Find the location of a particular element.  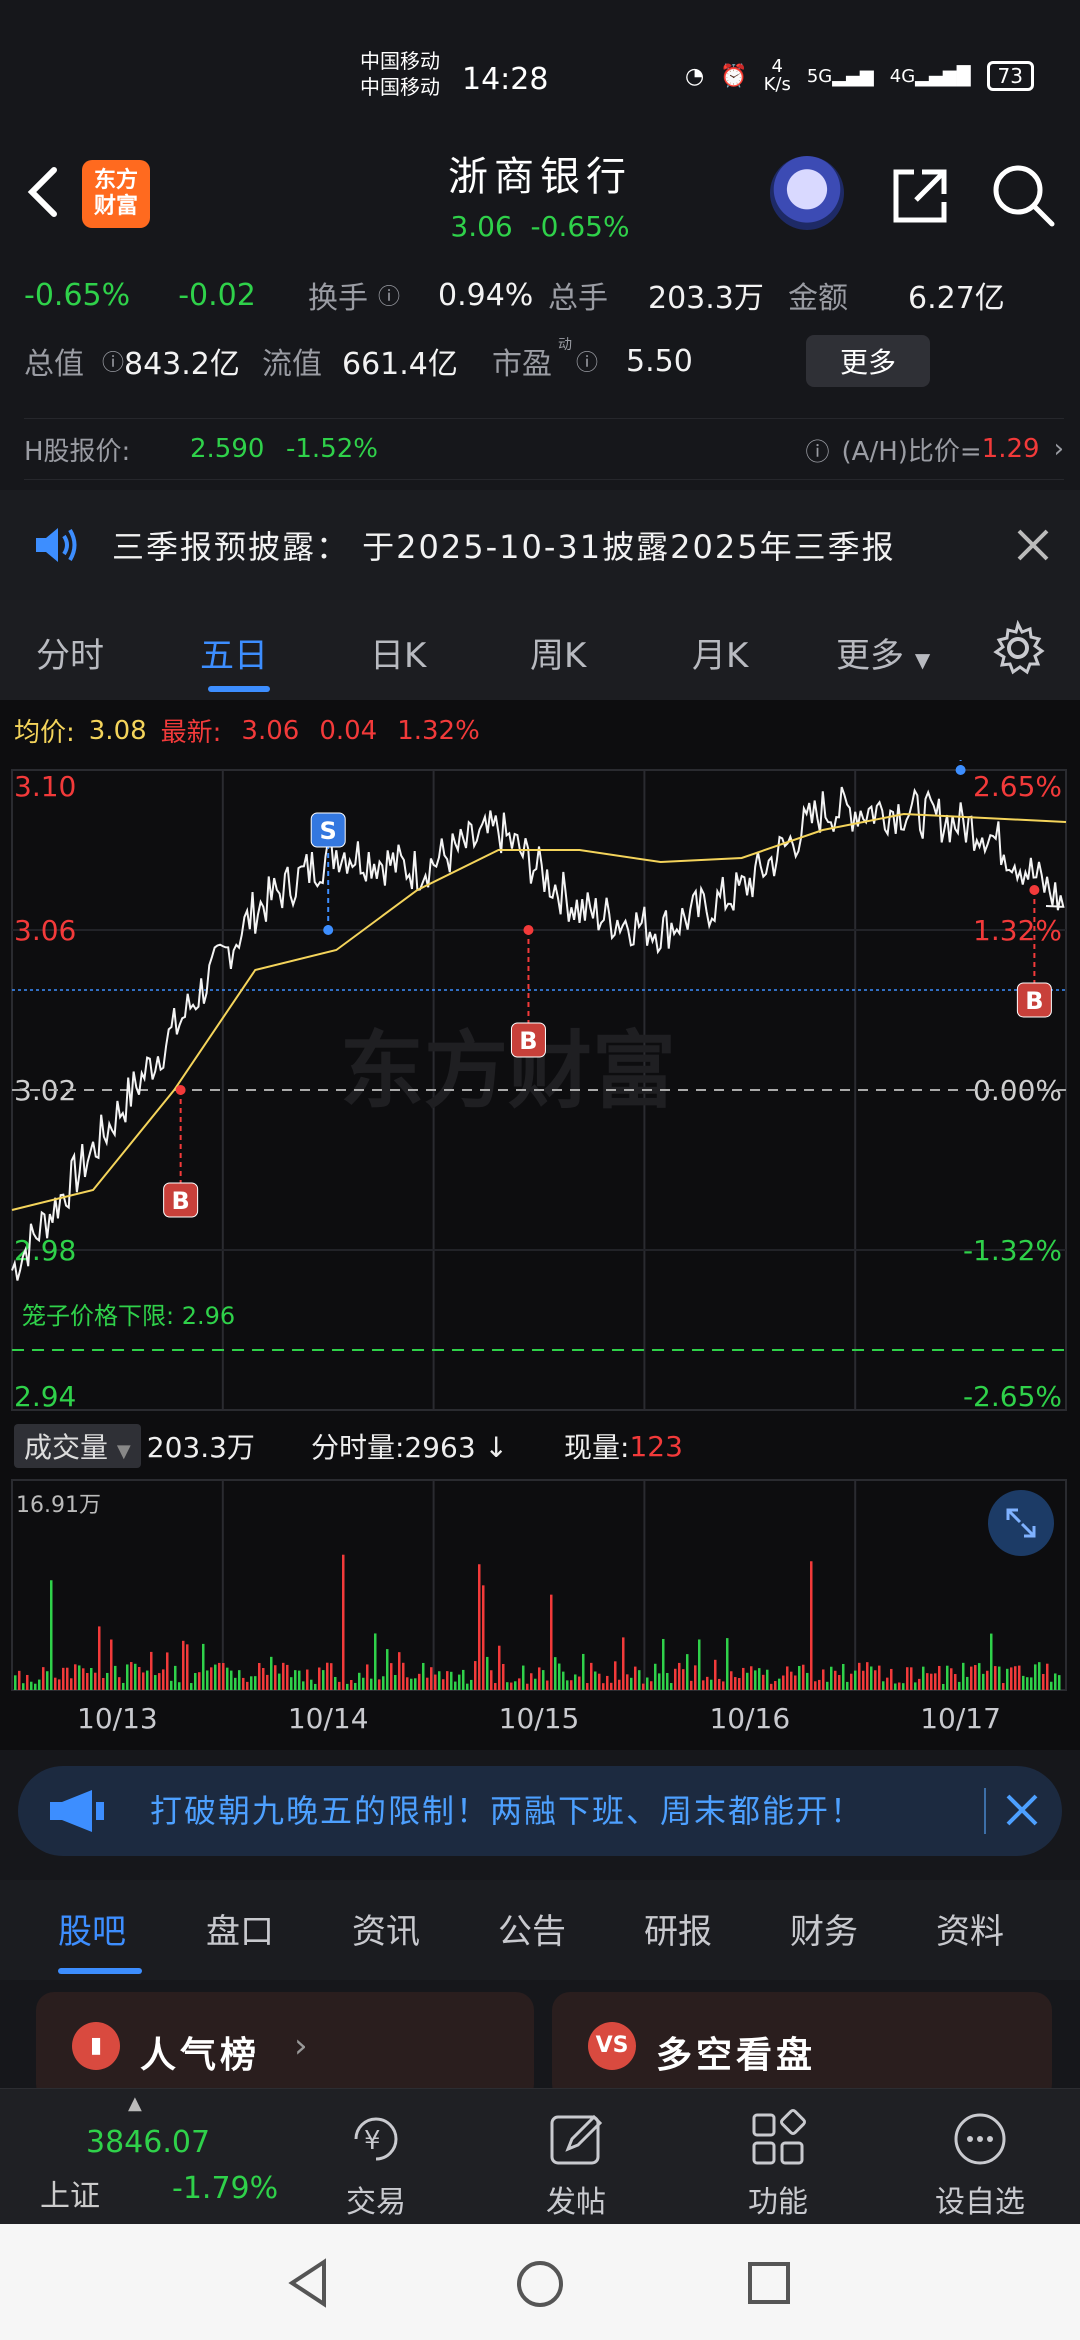

signal-4g: 4G▂▄▆█ is located at coordinates (930, 76).